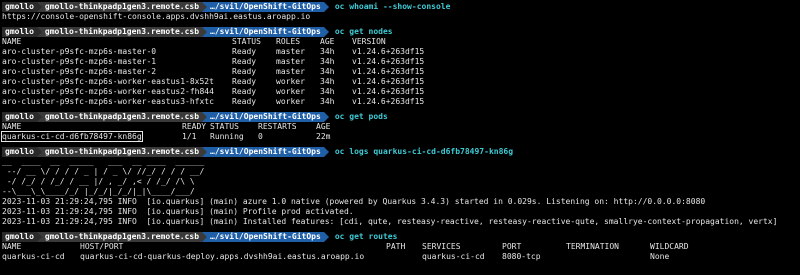 Image resolution: width=800 pixels, height=275 pixels. What do you see at coordinates (366, 236) in the screenshot?
I see `command-text: oc get routes` at bounding box center [366, 236].